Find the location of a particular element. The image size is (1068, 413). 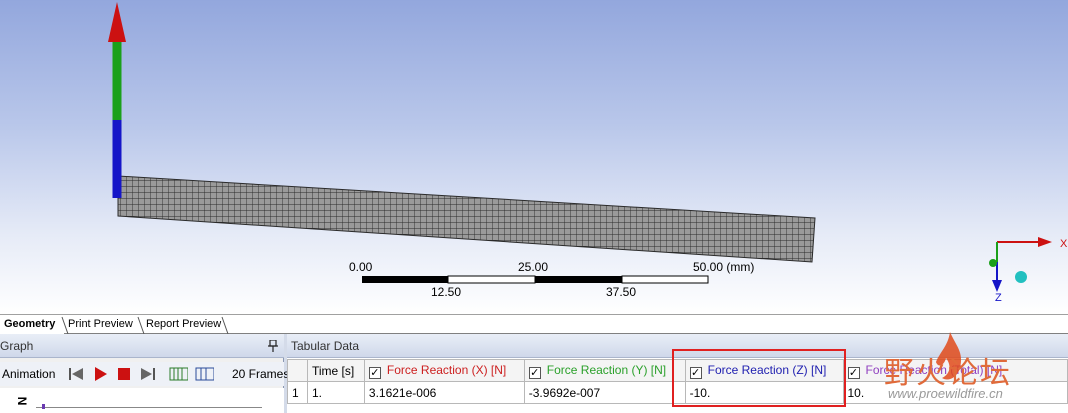

force-z-checkbox: ✓ is located at coordinates (695, 372).